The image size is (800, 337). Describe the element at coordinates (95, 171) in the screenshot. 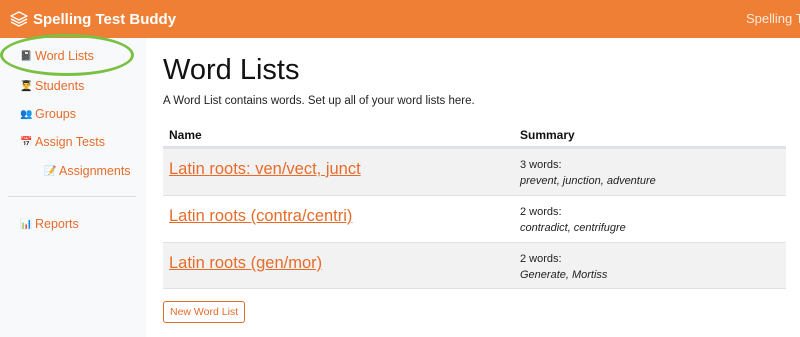

I see `sidebar-item-label: Assignments` at that location.